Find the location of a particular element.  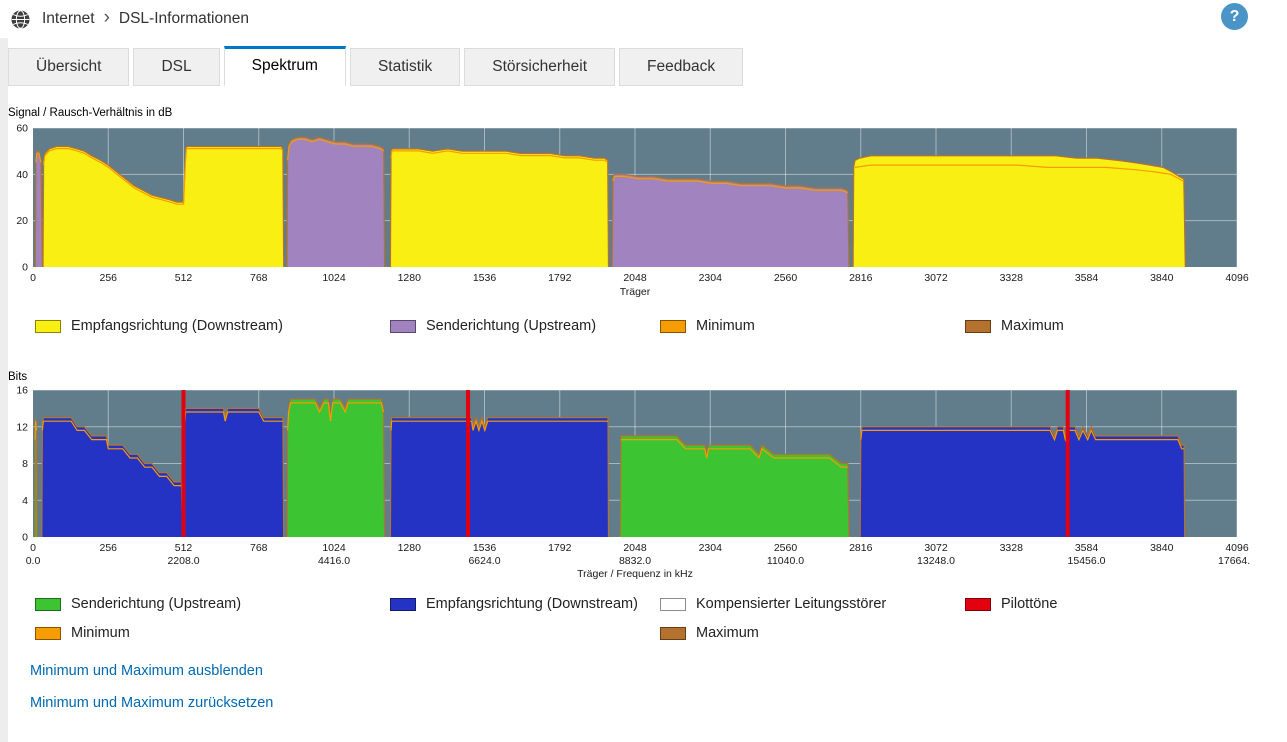

upstream-bits-chip is located at coordinates (48, 604).